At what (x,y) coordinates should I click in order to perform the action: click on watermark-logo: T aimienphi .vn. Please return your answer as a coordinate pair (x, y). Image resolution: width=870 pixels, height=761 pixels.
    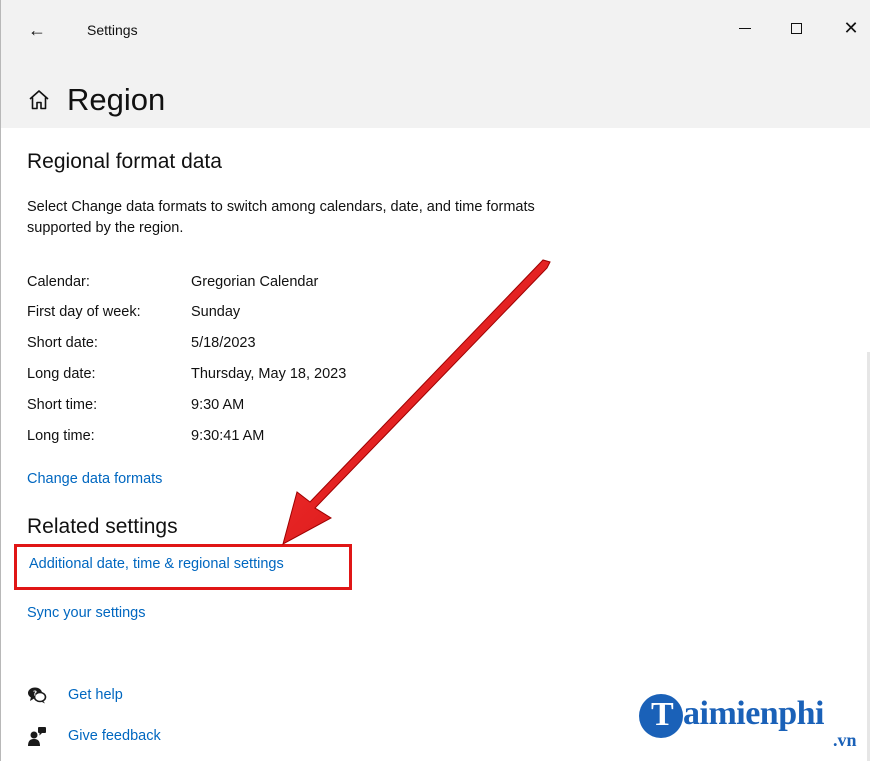
    Looking at the image, I should click on (751, 721).